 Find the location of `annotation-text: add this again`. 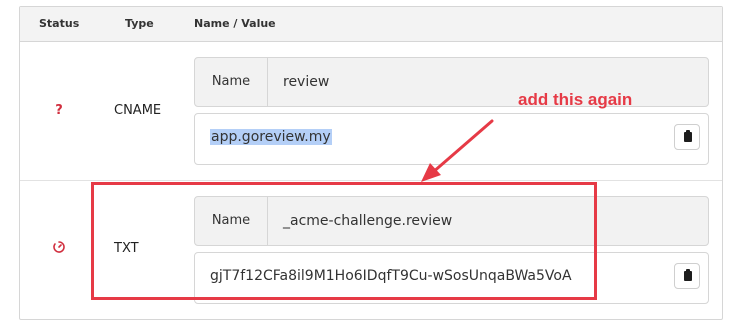

annotation-text: add this again is located at coordinates (575, 99).